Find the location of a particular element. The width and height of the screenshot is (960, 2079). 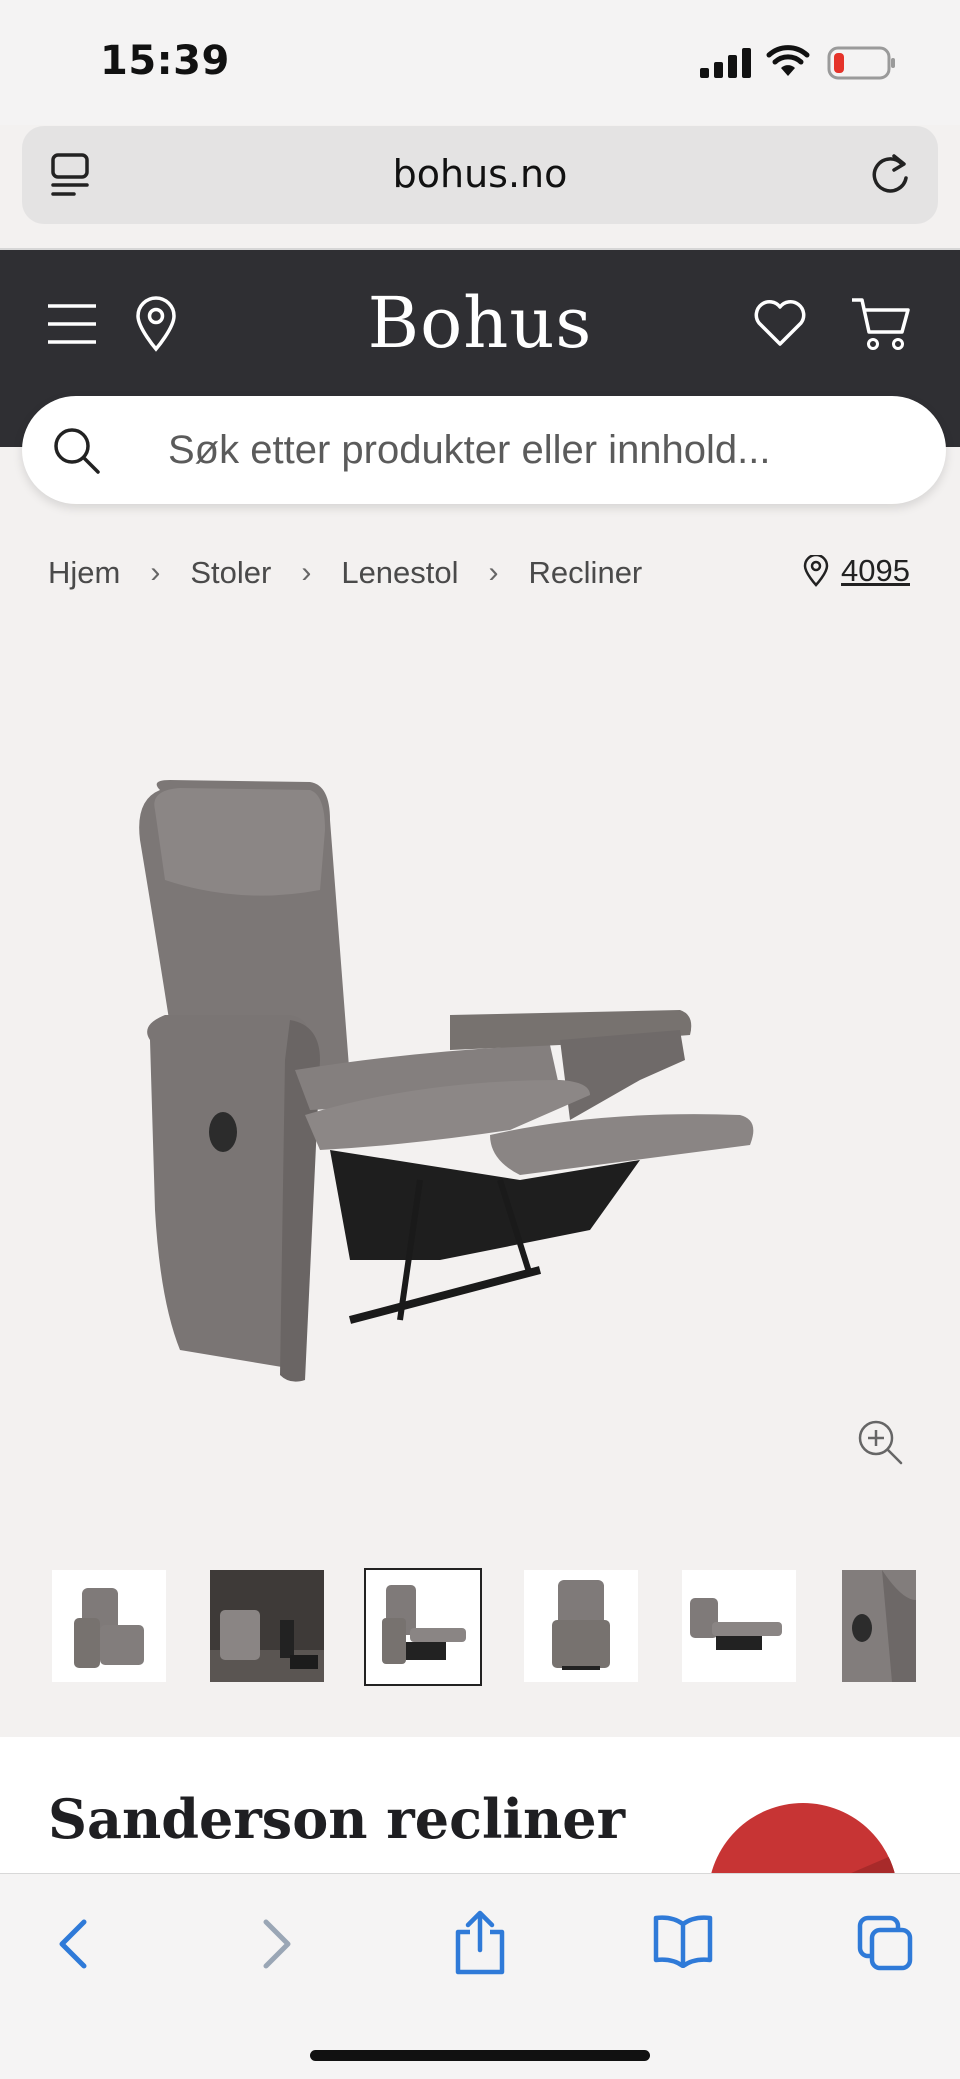

product-info: Sanderson recliner is located at coordinates (480, 1865).